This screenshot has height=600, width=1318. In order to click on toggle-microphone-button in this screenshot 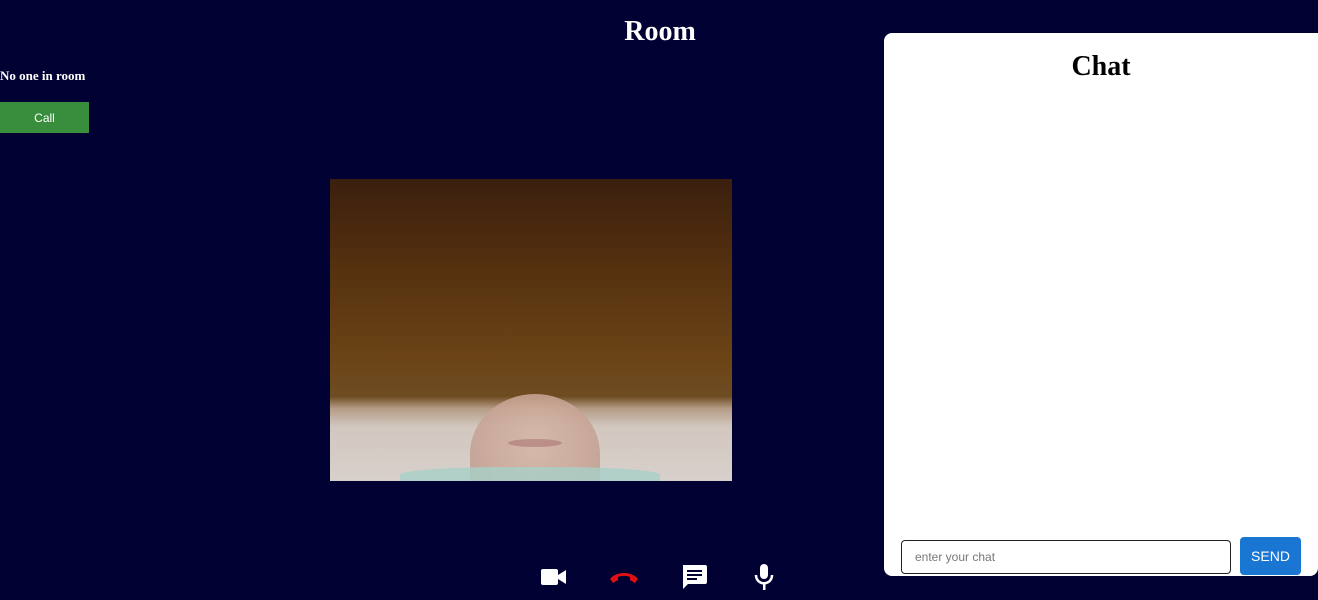, I will do `click(764, 579)`.